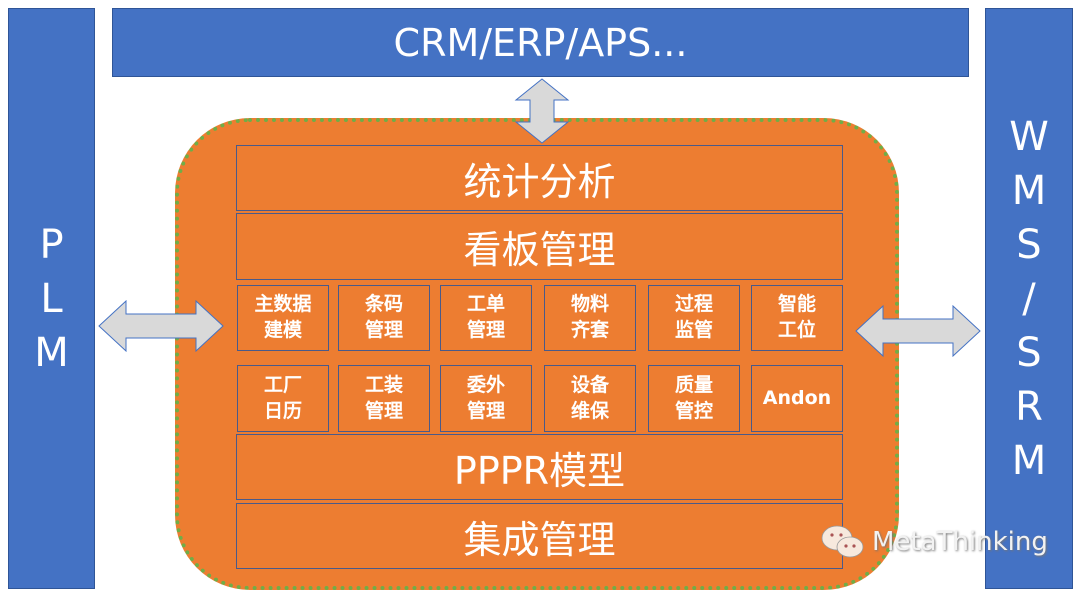 Image resolution: width=1080 pixels, height=592 pixels. What do you see at coordinates (918, 331) in the screenshot?
I see `double-arrow-right-icon` at bounding box center [918, 331].